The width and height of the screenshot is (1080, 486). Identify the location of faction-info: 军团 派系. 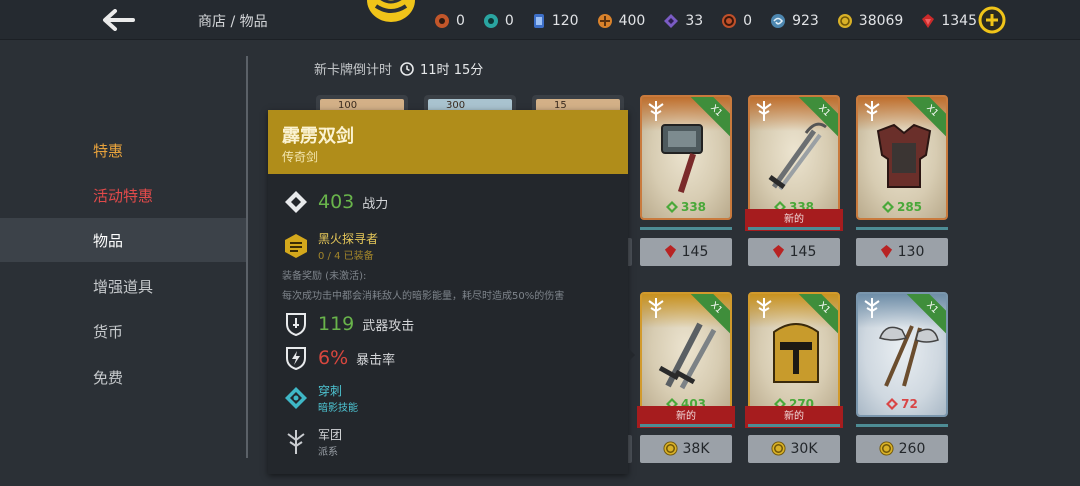
(312, 442).